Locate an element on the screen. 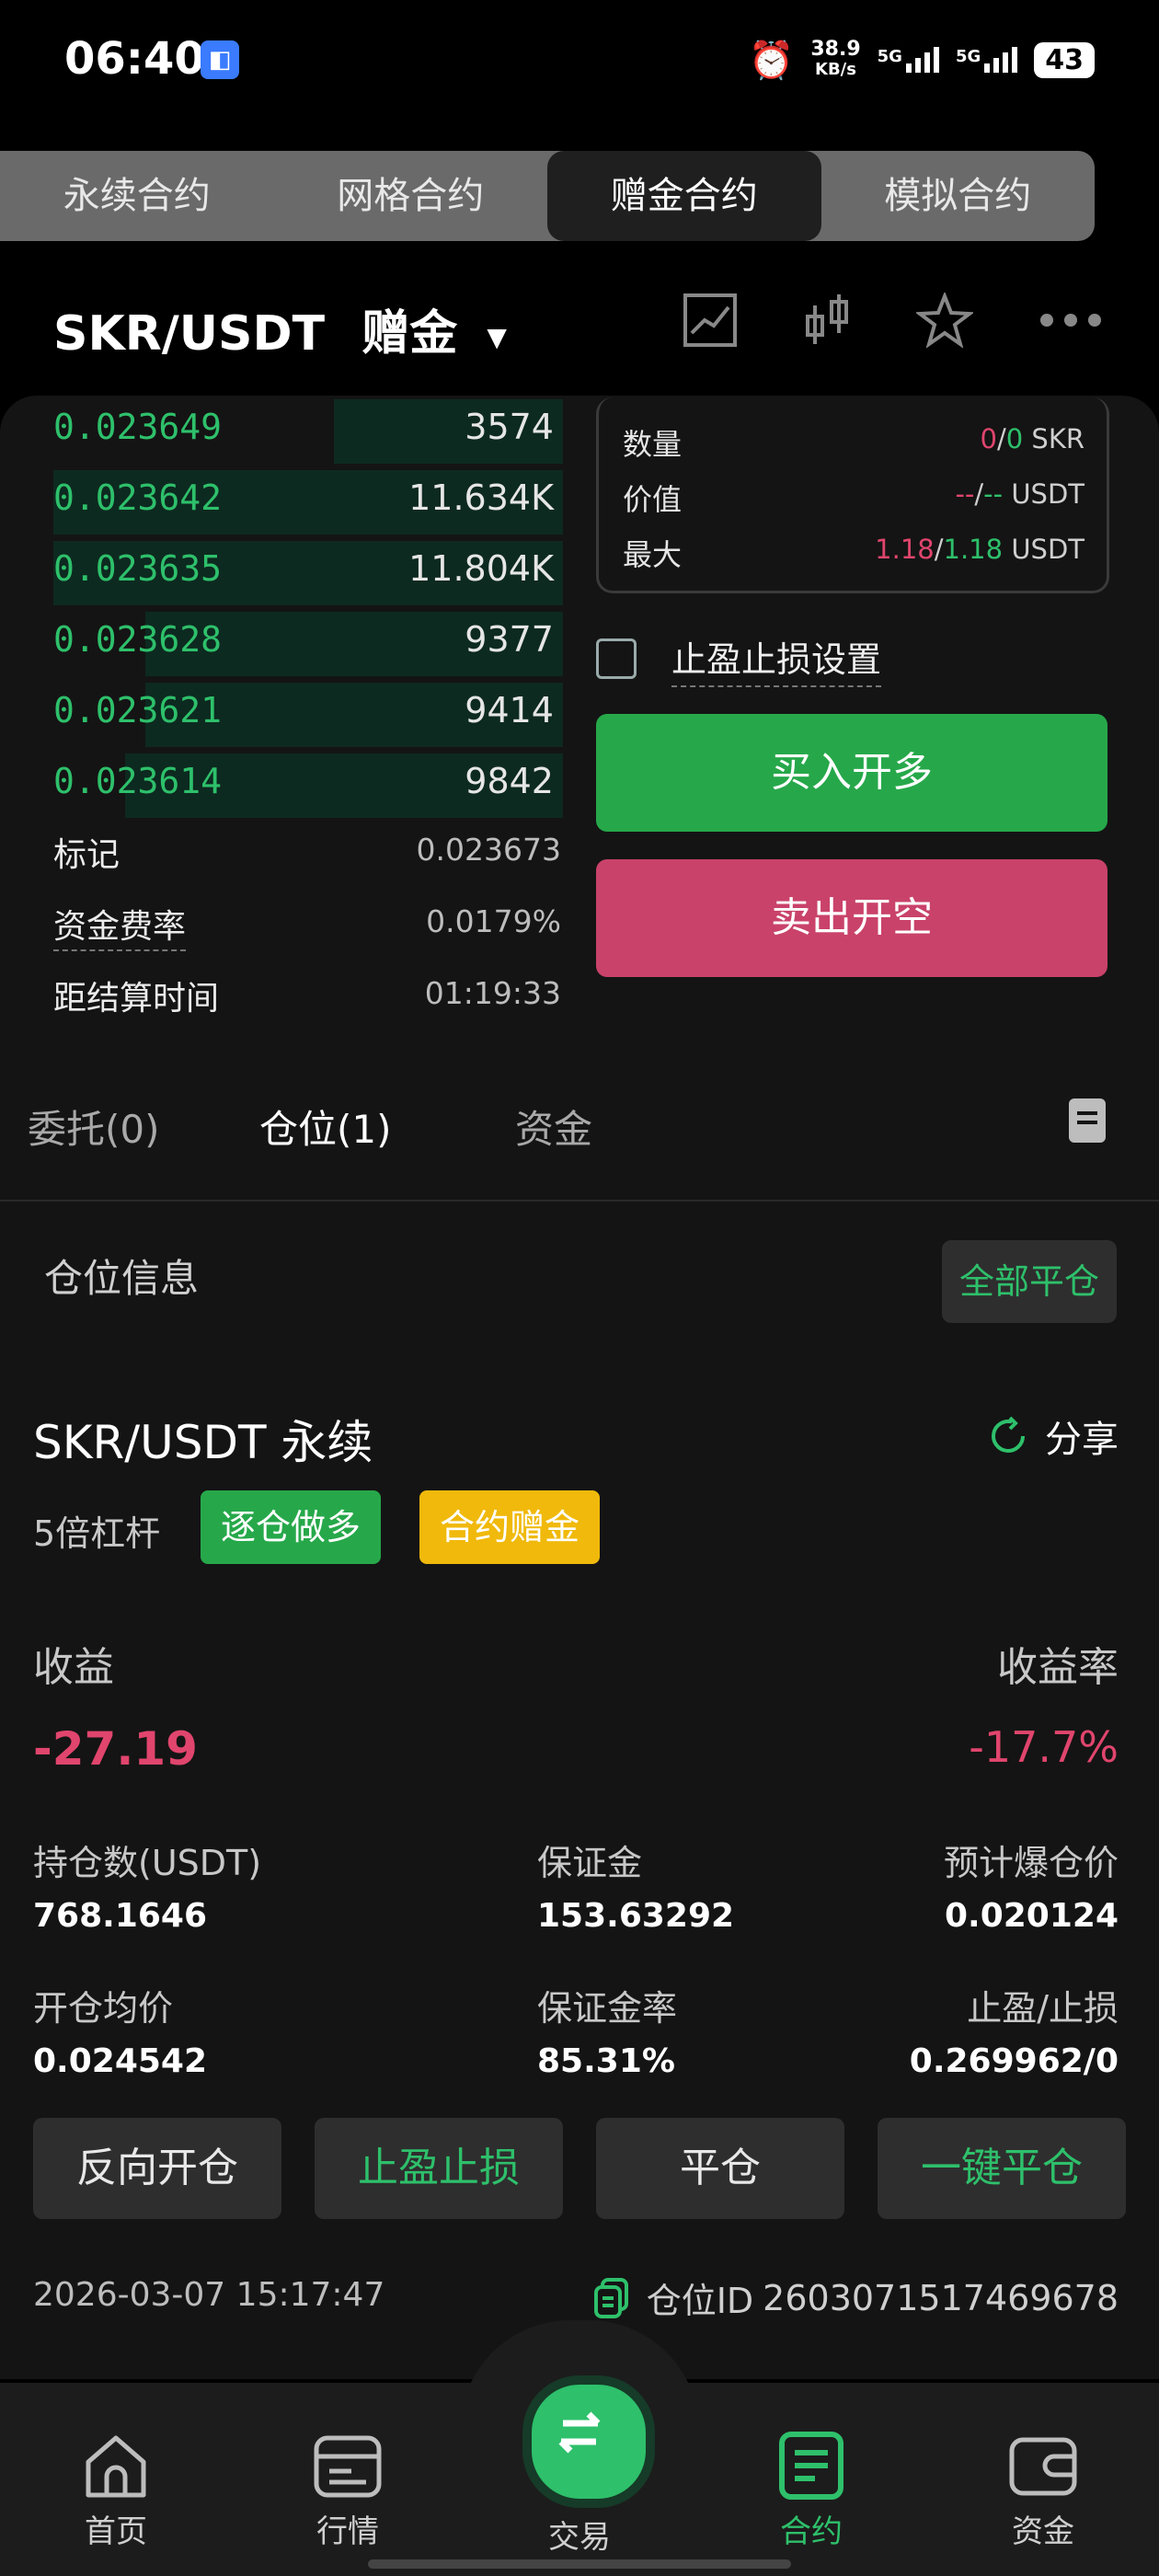 This screenshot has width=1159, height=2576. liq-price-value: 0.020124 is located at coordinates (1031, 1916).